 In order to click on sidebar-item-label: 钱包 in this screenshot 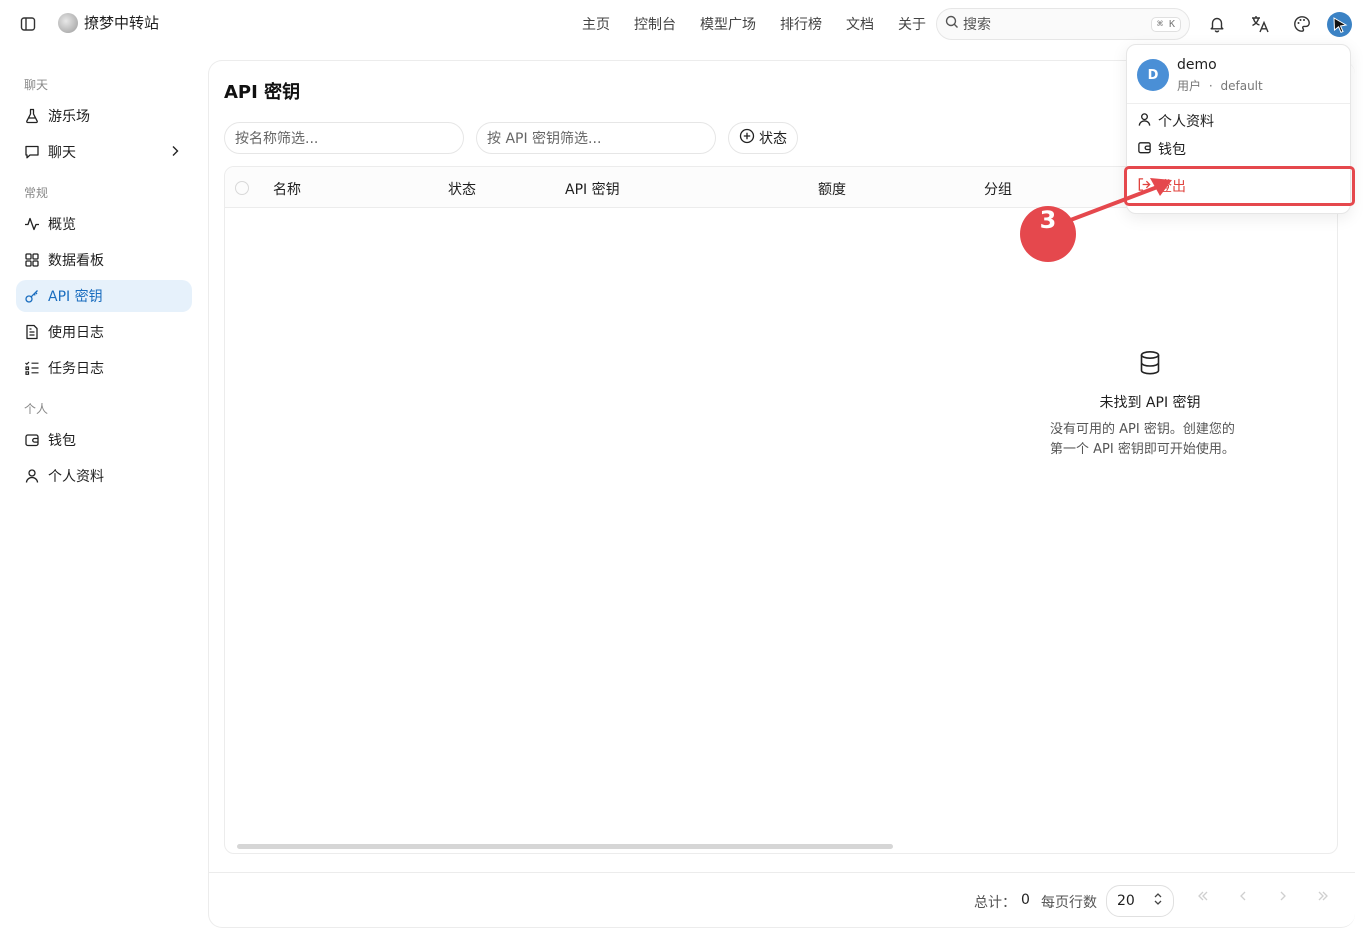, I will do `click(62, 441)`.